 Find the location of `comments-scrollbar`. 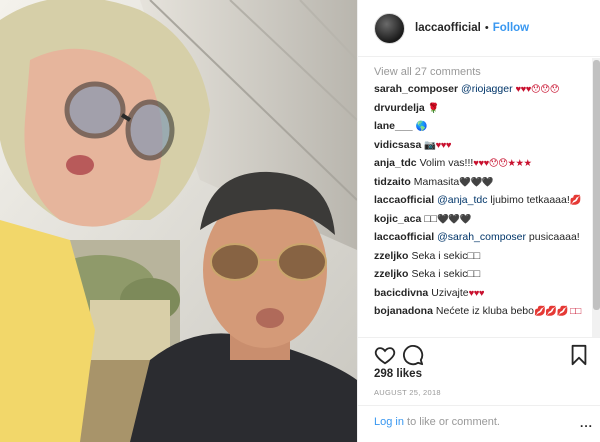

comments-scrollbar is located at coordinates (596, 198).